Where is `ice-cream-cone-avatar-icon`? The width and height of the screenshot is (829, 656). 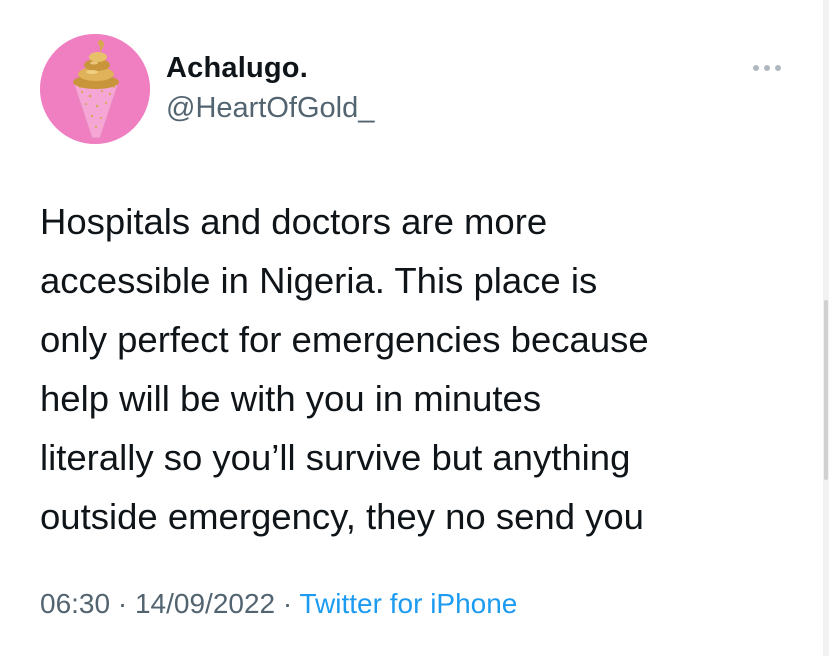
ice-cream-cone-avatar-icon is located at coordinates (95, 89).